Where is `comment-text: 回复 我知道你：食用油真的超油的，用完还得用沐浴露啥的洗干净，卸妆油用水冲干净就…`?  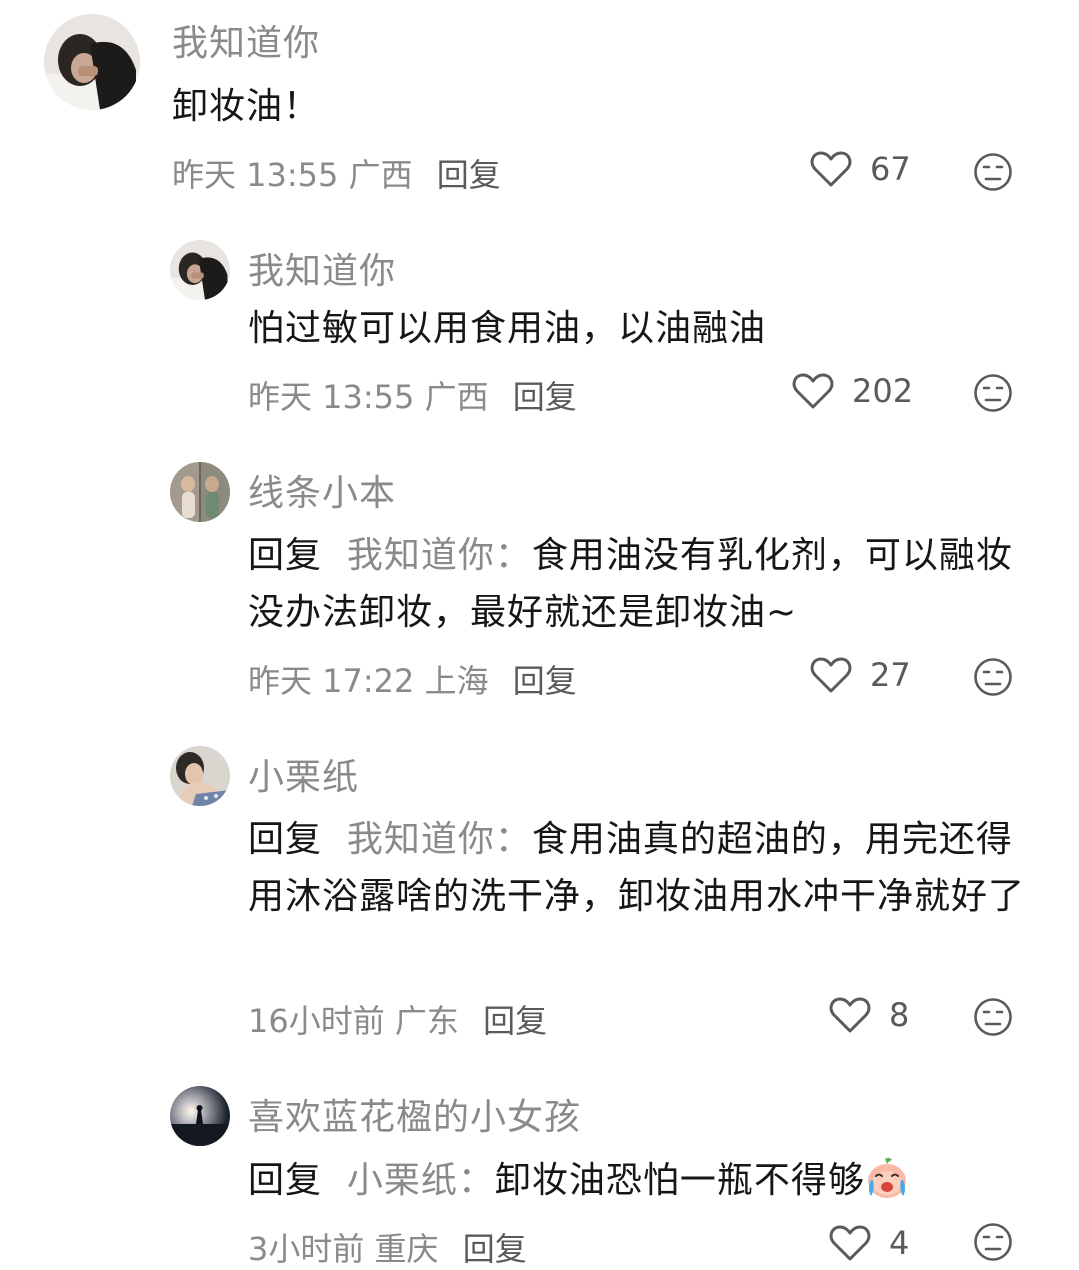
comment-text: 回复 我知道你：食用油真的超油的，用完还得用沐浴露啥的洗干净，卸妆油用水冲干净就… is located at coordinates (643, 868).